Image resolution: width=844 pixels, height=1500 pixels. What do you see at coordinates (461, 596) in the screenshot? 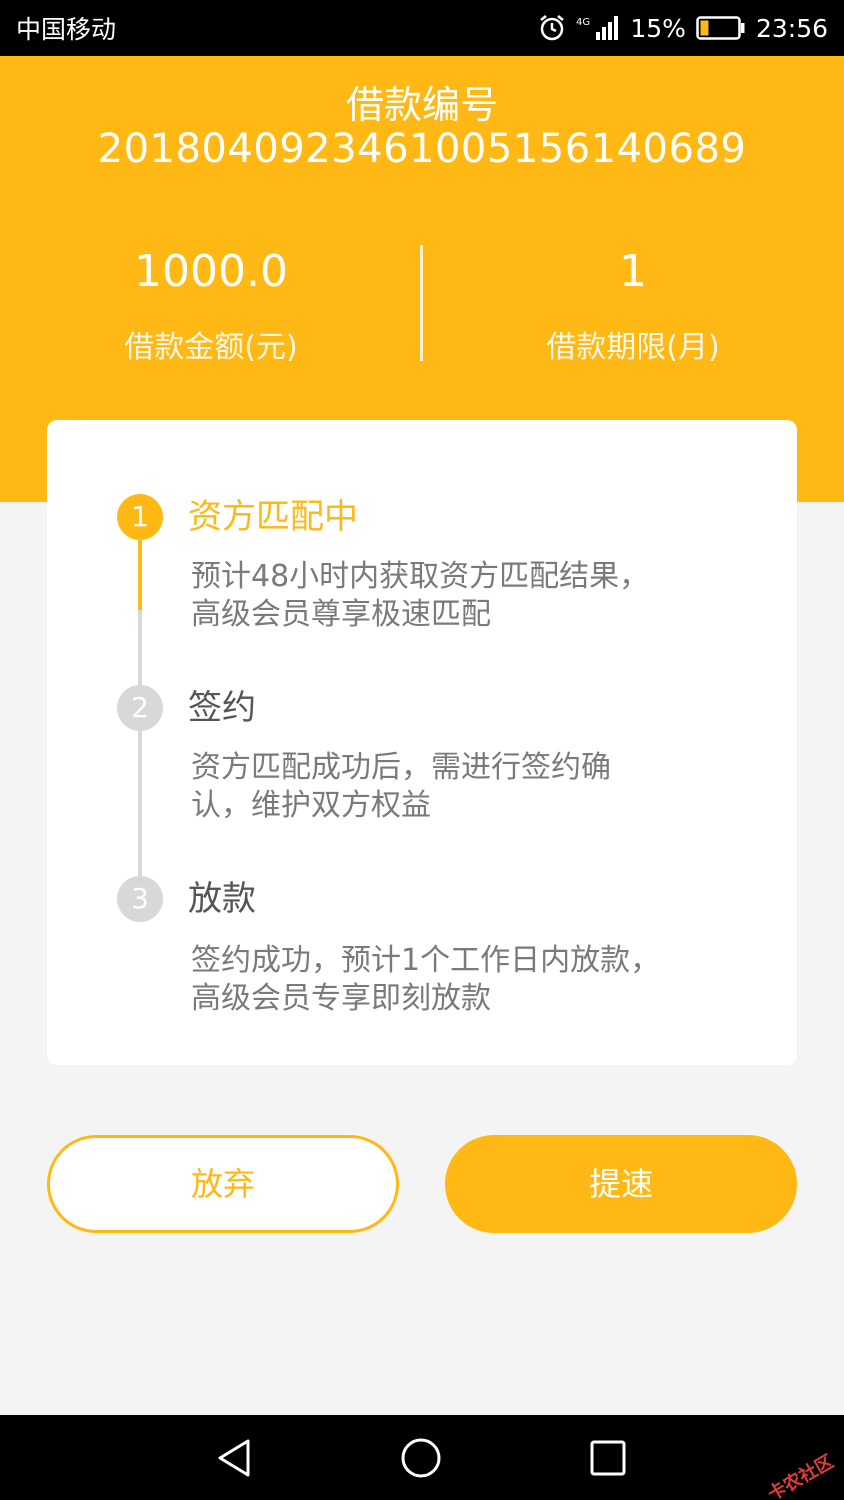
I see `step-description: 预计48小时内获取资方匹配结果， 高级会员尊享极速匹配` at bounding box center [461, 596].